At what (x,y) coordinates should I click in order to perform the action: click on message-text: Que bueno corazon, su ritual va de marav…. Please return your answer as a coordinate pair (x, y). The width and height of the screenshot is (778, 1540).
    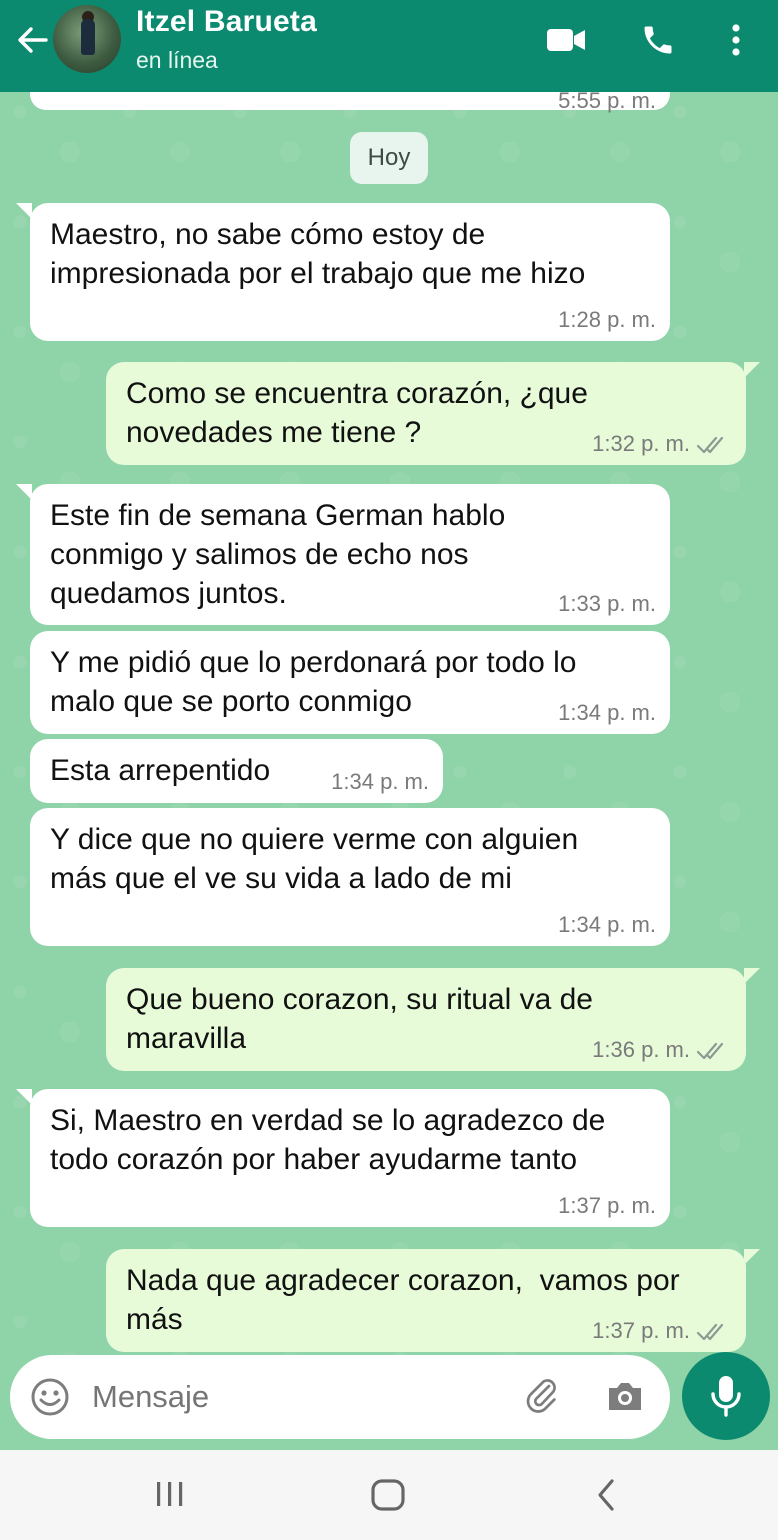
    Looking at the image, I should click on (359, 1019).